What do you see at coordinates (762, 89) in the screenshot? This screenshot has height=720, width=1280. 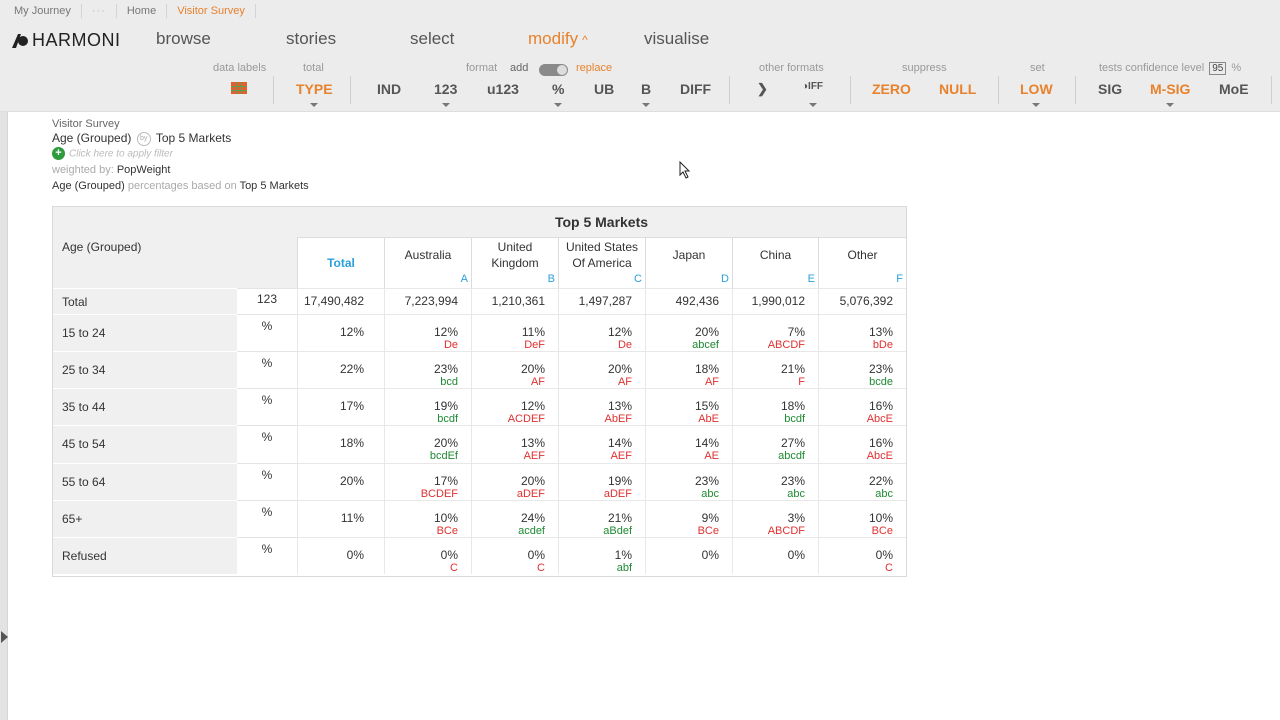 I see `other-format-1-icon: ❯` at bounding box center [762, 89].